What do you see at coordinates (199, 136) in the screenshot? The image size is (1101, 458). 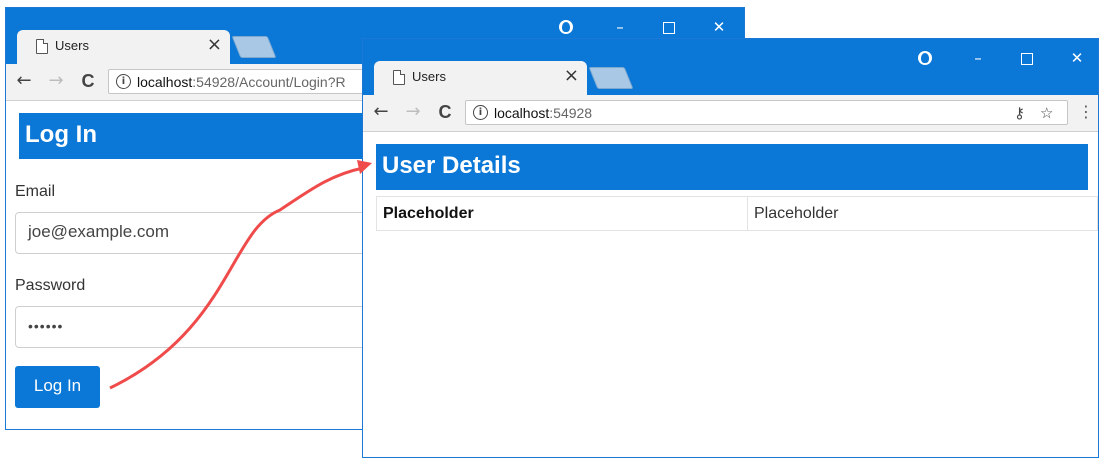 I see `page-title: Log In` at bounding box center [199, 136].